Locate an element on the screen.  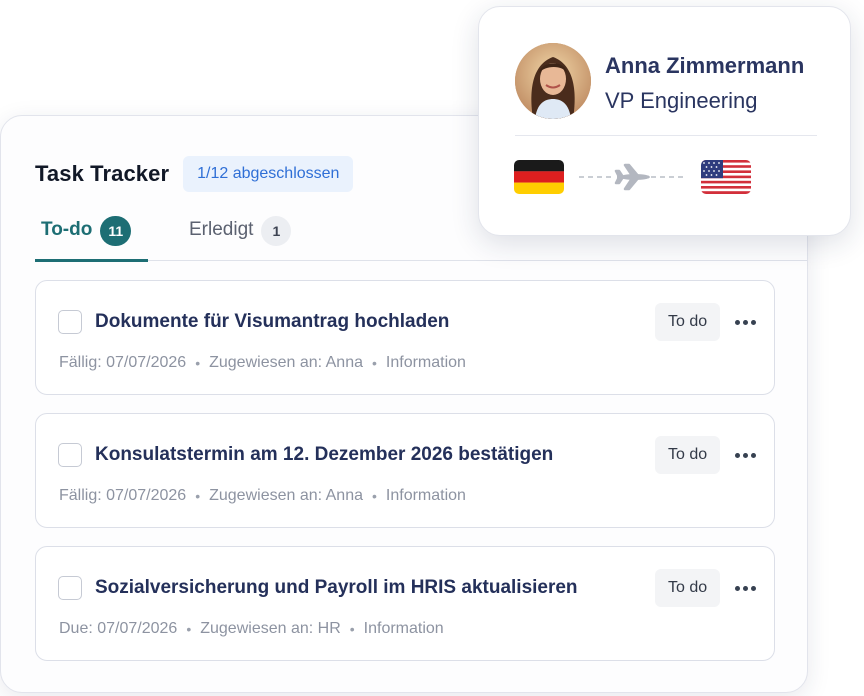
profile-role: VP Engineering is located at coordinates (681, 100).